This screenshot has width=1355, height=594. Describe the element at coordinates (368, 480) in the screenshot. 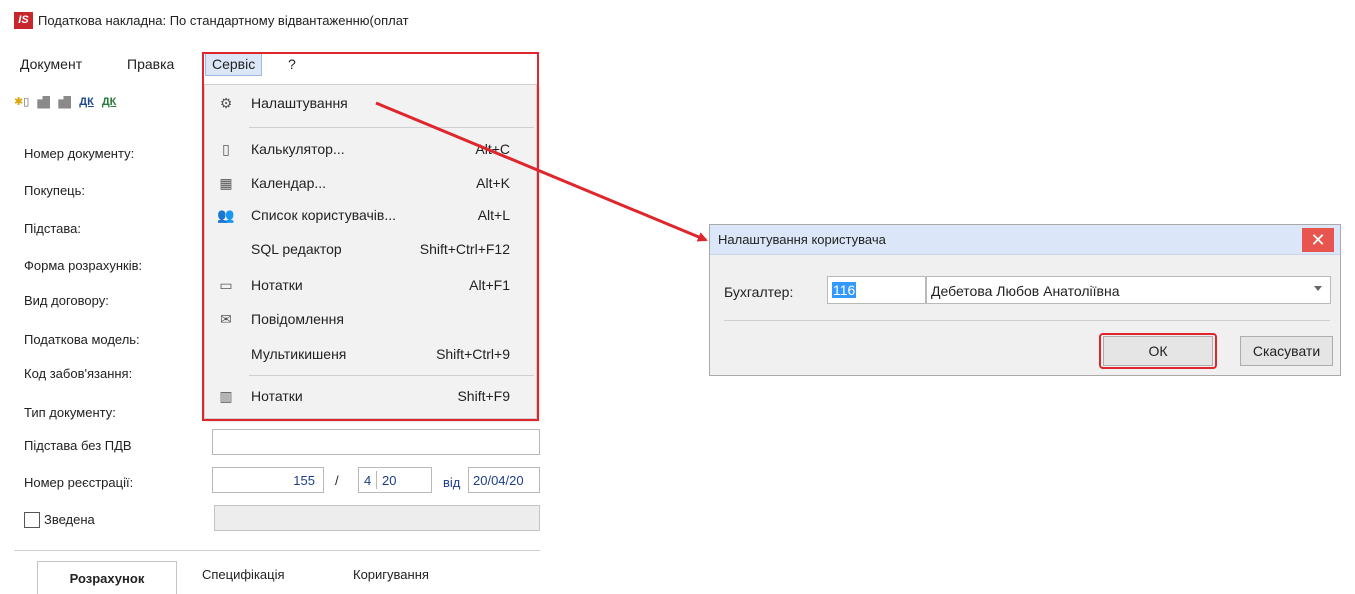

I see `registration-part1: 4` at that location.